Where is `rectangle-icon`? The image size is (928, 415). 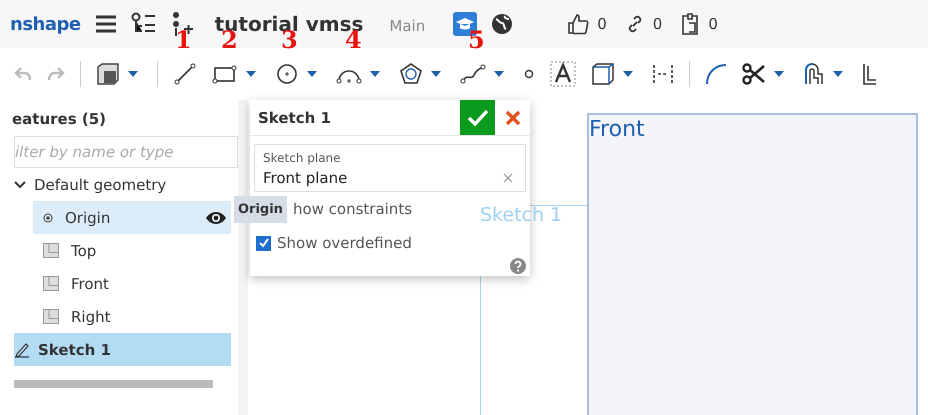 rectangle-icon is located at coordinates (225, 74).